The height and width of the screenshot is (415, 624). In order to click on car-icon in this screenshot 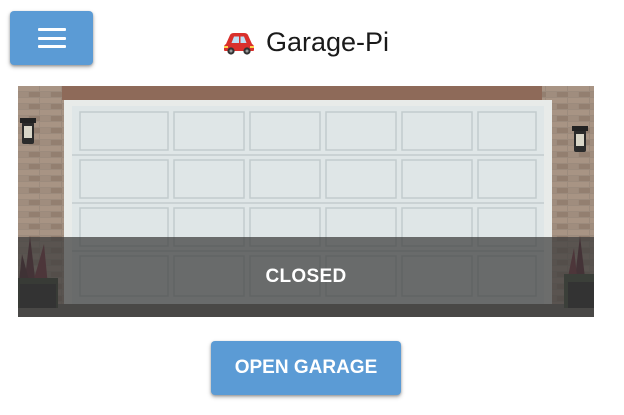, I will do `click(239, 44)`.